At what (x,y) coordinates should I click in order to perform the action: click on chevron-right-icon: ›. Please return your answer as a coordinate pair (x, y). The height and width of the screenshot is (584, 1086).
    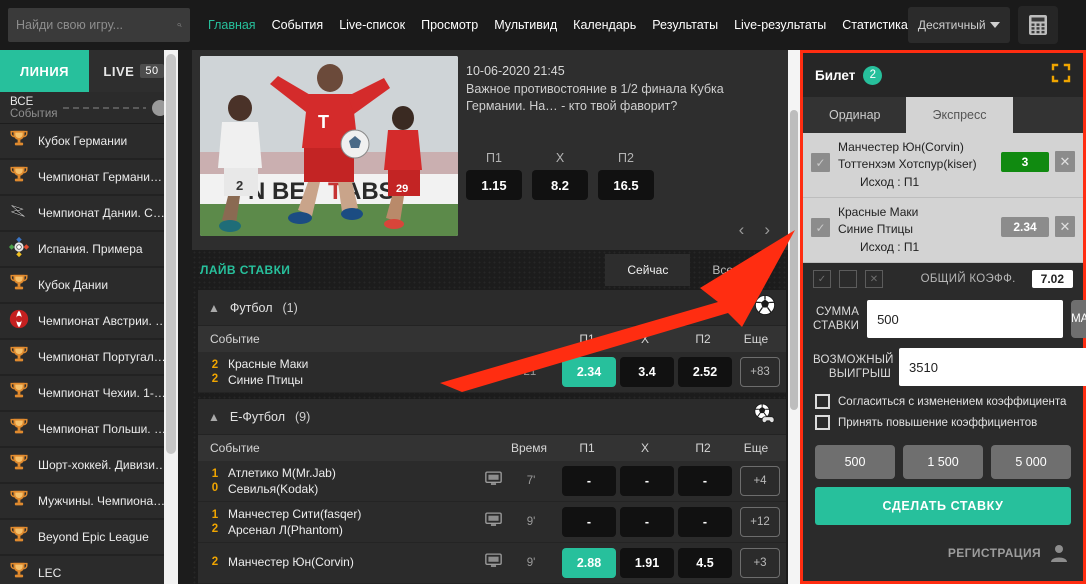
    Looking at the image, I should click on (767, 230).